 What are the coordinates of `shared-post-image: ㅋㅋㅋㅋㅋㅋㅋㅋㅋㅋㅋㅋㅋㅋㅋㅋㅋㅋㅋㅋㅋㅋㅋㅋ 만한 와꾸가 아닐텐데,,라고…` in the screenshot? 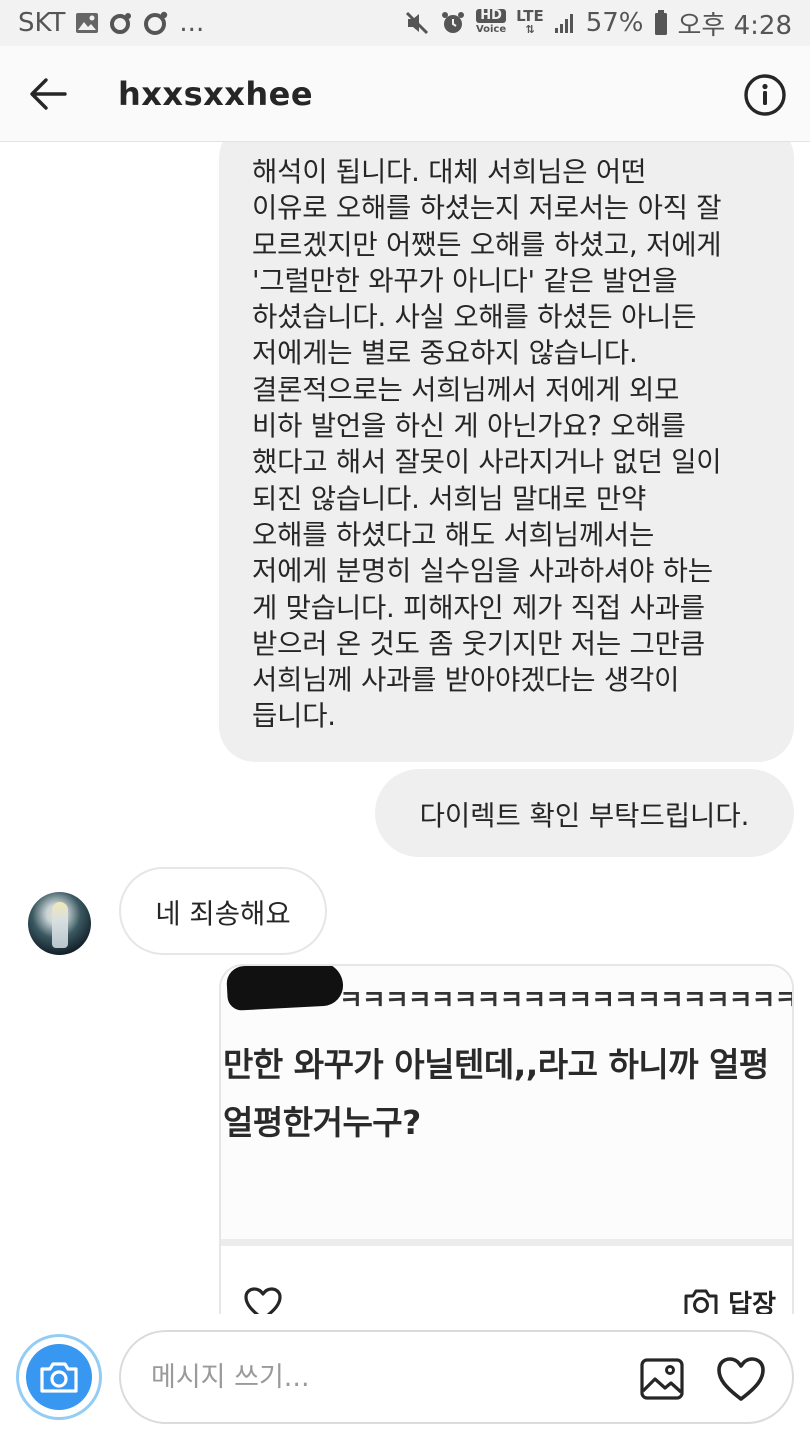 It's located at (506, 1106).